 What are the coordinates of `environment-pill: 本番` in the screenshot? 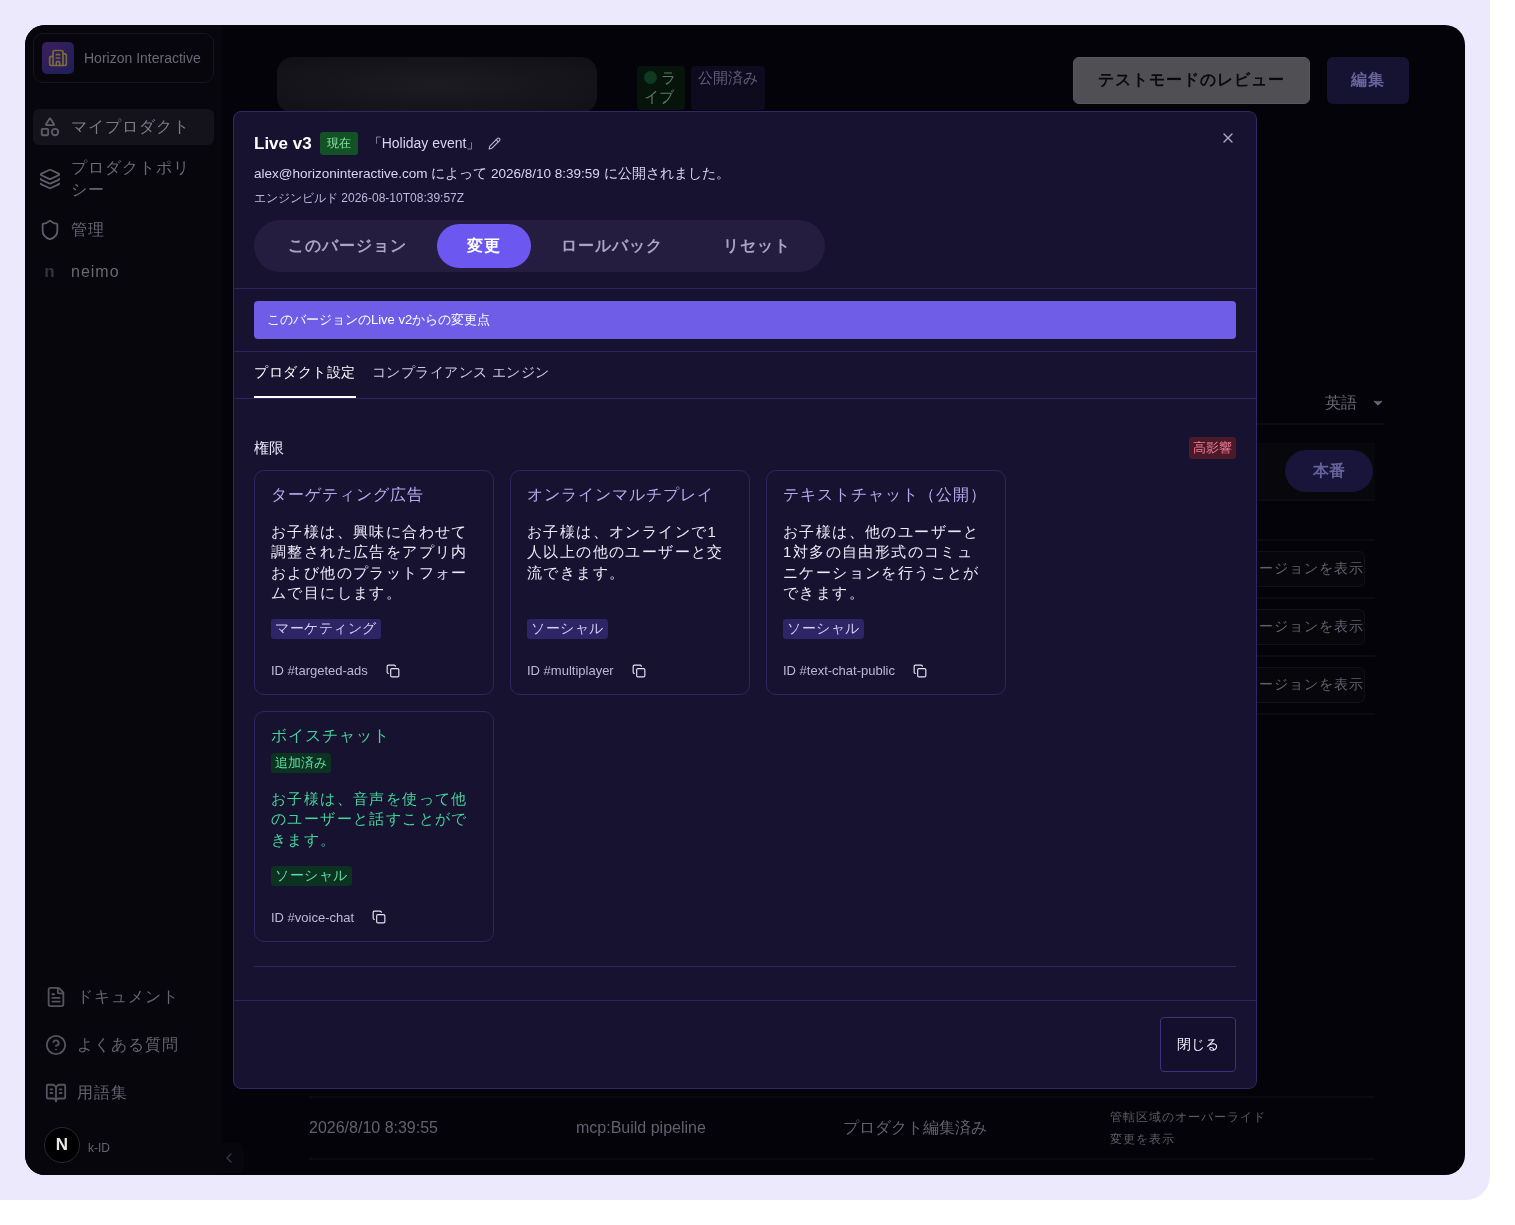 It's located at (1329, 471).